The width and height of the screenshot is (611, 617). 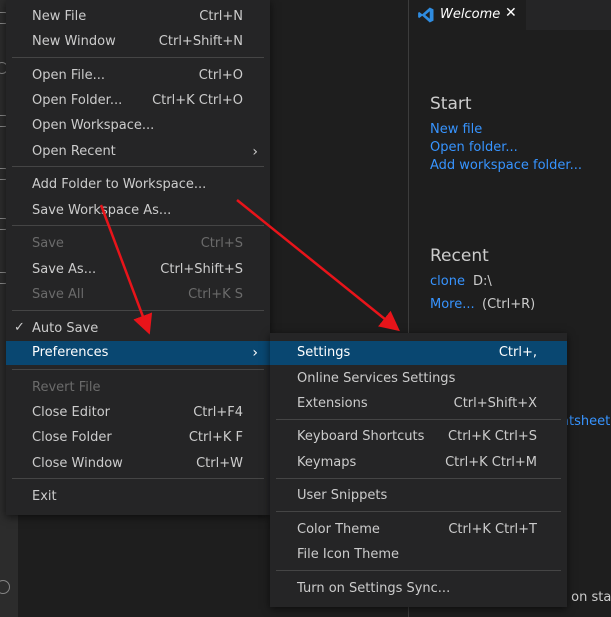 What do you see at coordinates (138, 353) in the screenshot?
I see `menu-item-preferences: Preferences ›` at bounding box center [138, 353].